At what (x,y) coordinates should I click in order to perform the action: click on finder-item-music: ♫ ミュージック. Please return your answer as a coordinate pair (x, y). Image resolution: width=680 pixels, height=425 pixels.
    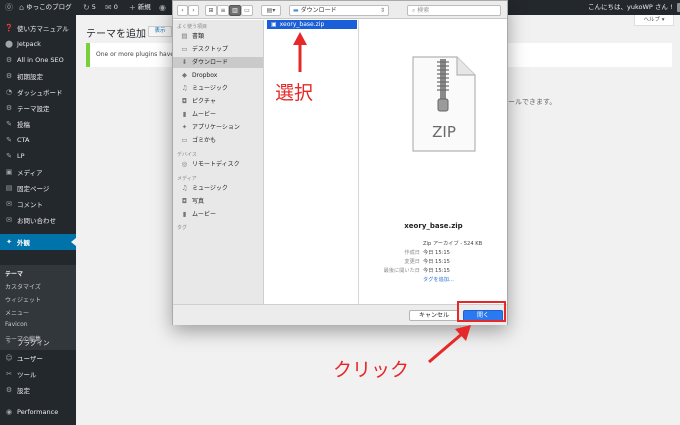
    Looking at the image, I should click on (218, 88).